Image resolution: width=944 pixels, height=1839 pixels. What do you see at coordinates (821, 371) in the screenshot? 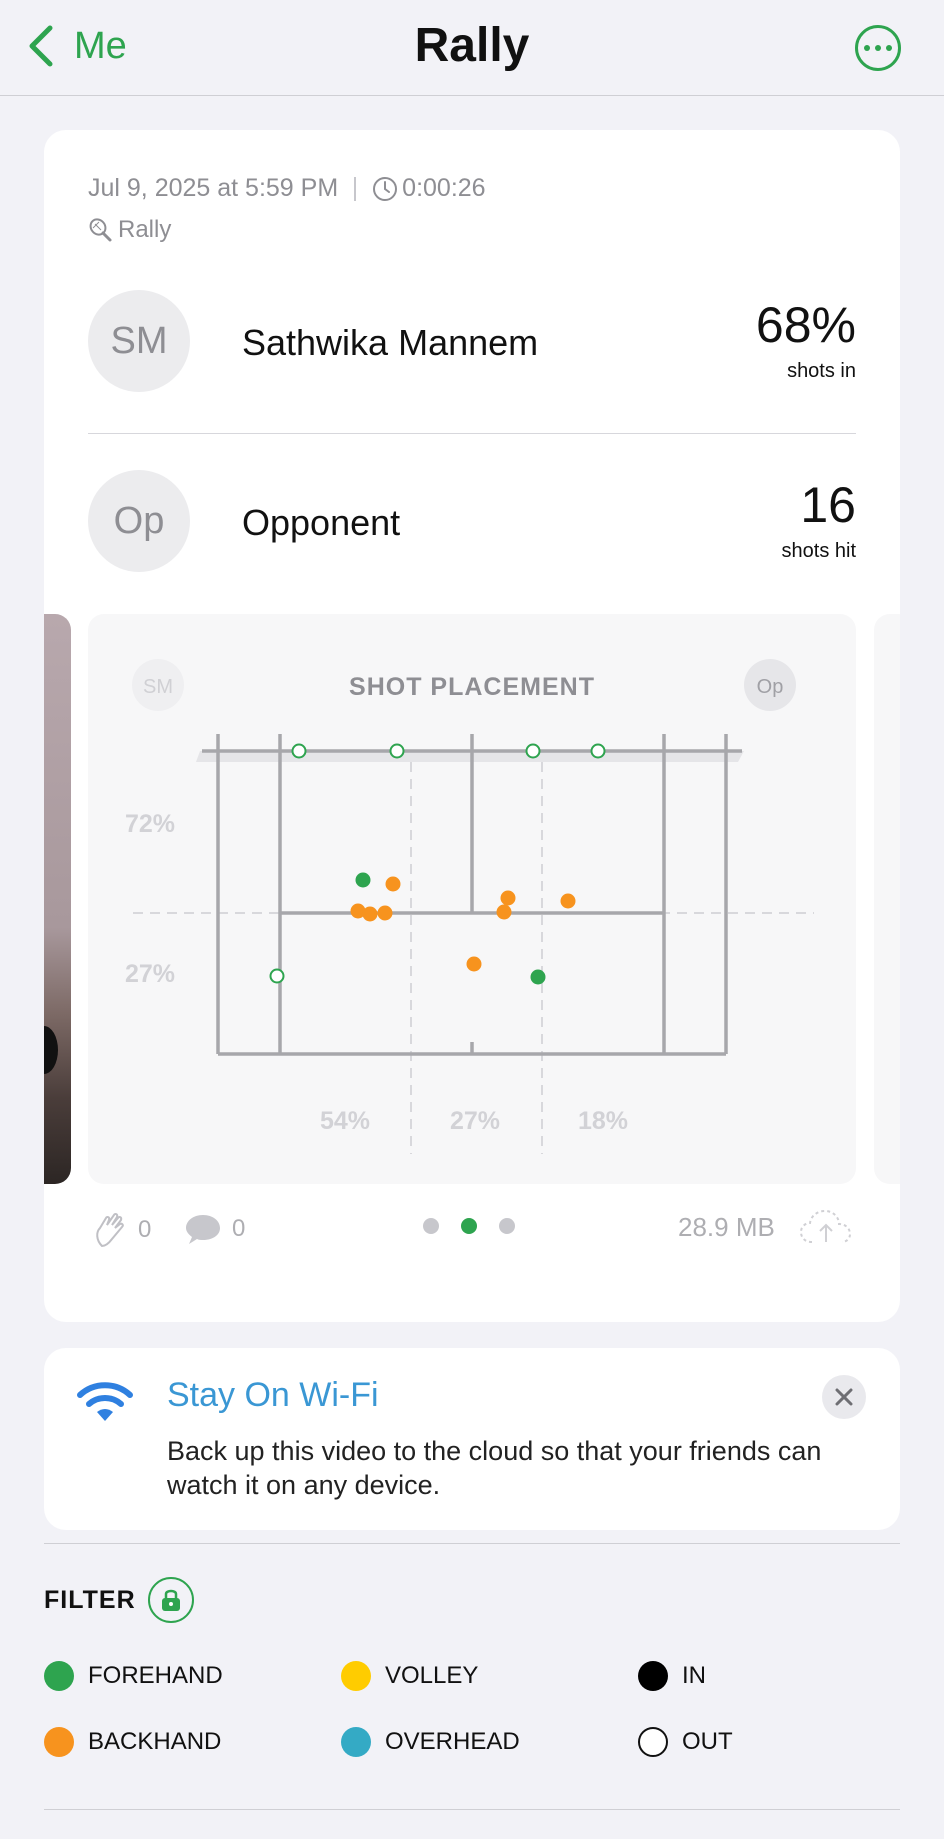
I see `stat-label: shots in` at bounding box center [821, 371].